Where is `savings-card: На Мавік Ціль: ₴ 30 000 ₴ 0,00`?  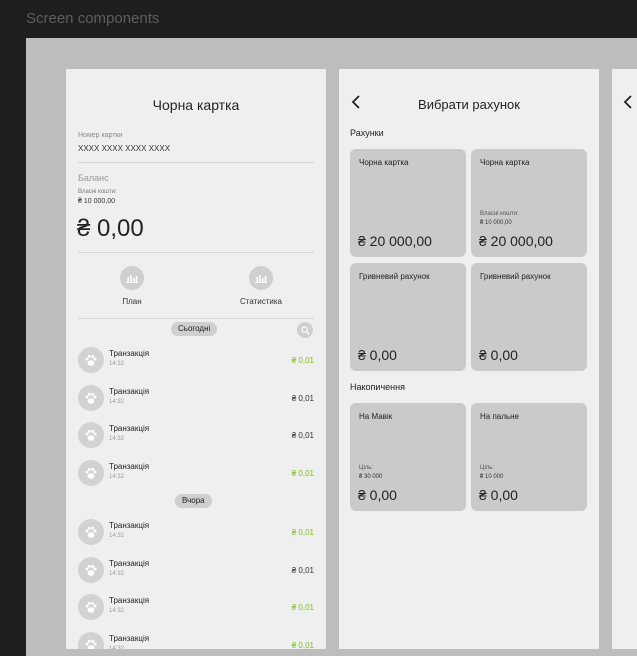 savings-card: На Мавік Ціль: ₴ 30 000 ₴ 0,00 is located at coordinates (408, 457).